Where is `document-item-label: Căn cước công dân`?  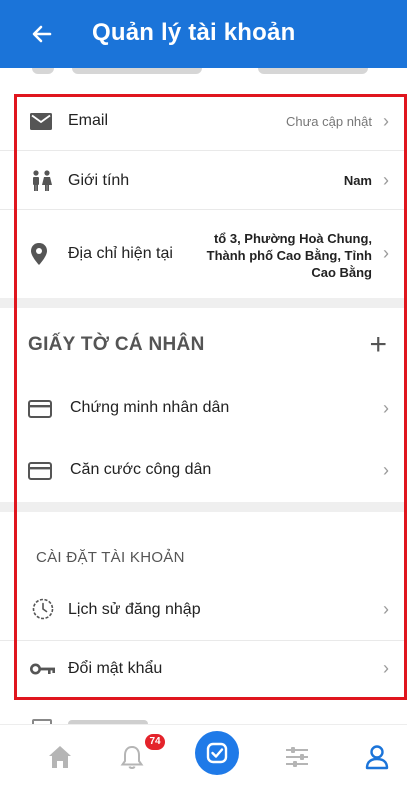 document-item-label: Căn cước công dân is located at coordinates (141, 469).